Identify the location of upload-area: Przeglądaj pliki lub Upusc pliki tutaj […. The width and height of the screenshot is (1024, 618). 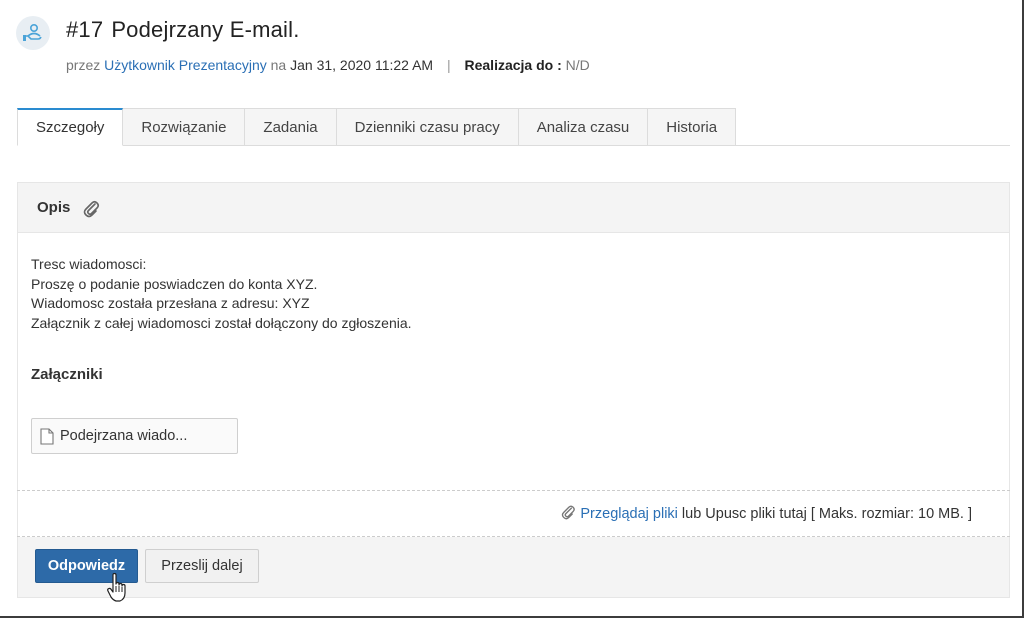
(766, 513).